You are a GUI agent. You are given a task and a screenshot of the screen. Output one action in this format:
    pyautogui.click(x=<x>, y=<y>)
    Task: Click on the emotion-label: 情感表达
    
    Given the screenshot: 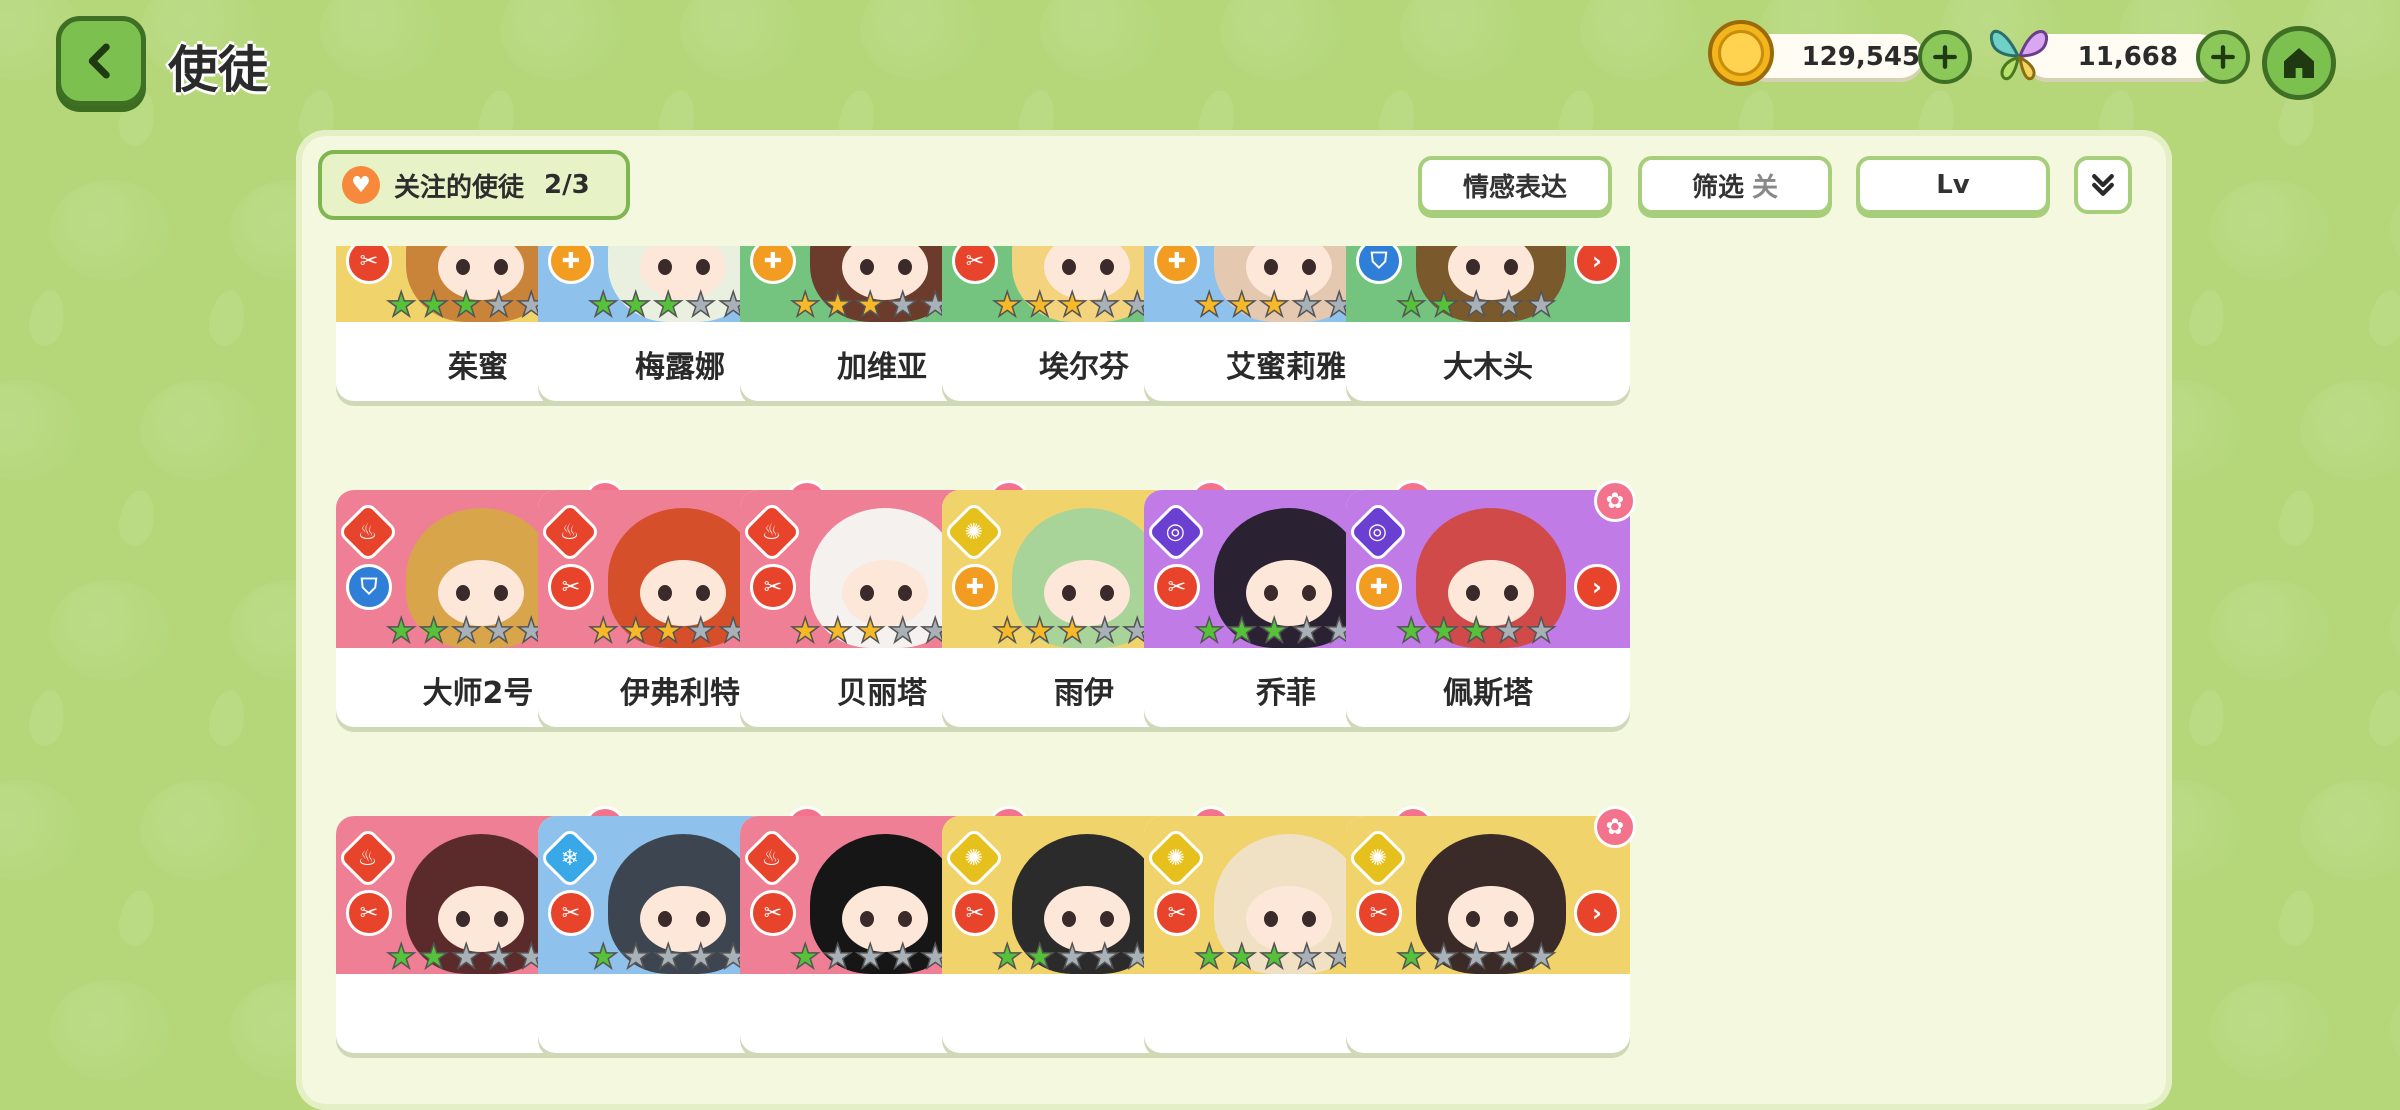 What is the action you would take?
    pyautogui.click(x=1514, y=187)
    